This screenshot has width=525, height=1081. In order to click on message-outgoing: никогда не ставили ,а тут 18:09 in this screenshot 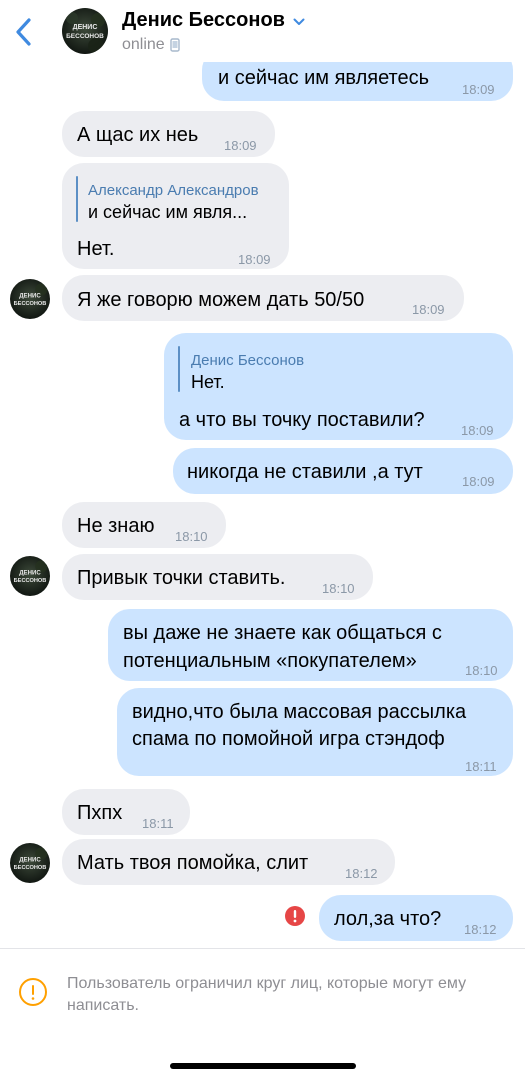, I will do `click(343, 471)`.